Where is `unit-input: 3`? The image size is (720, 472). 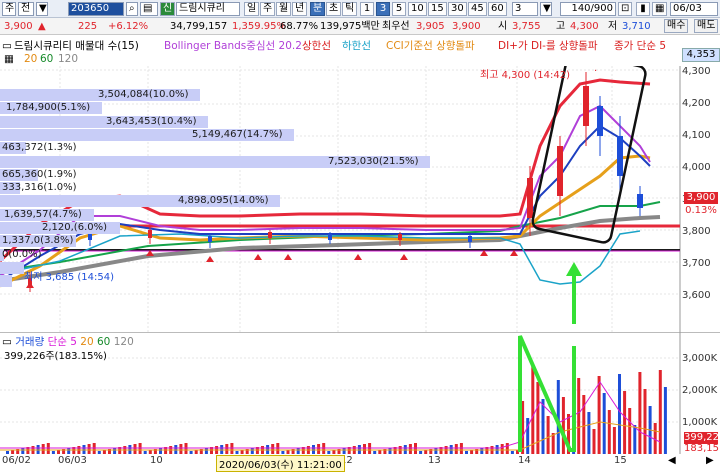 unit-input: 3 is located at coordinates (525, 9).